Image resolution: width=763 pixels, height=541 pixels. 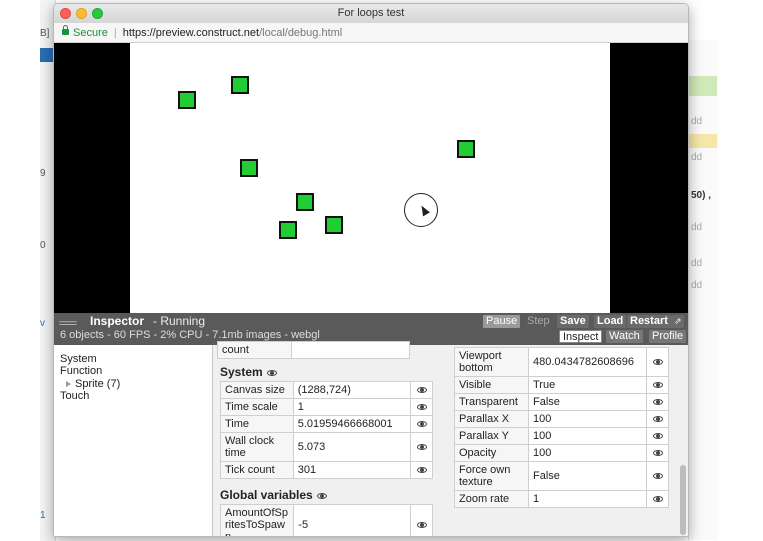 What do you see at coordinates (587, 362) in the screenshot?
I see `property-value: 480.0434782608696` at bounding box center [587, 362].